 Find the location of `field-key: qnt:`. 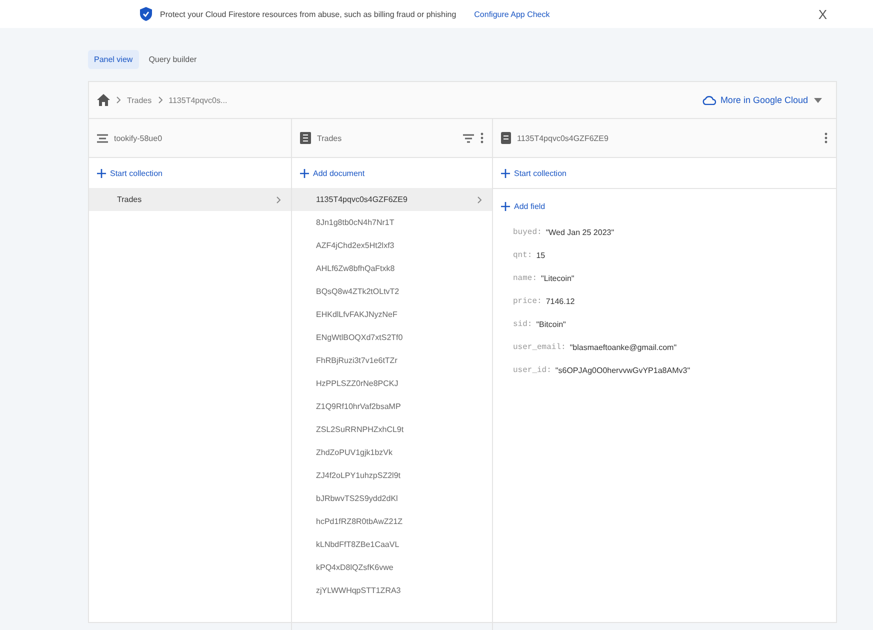

field-key: qnt: is located at coordinates (522, 255).